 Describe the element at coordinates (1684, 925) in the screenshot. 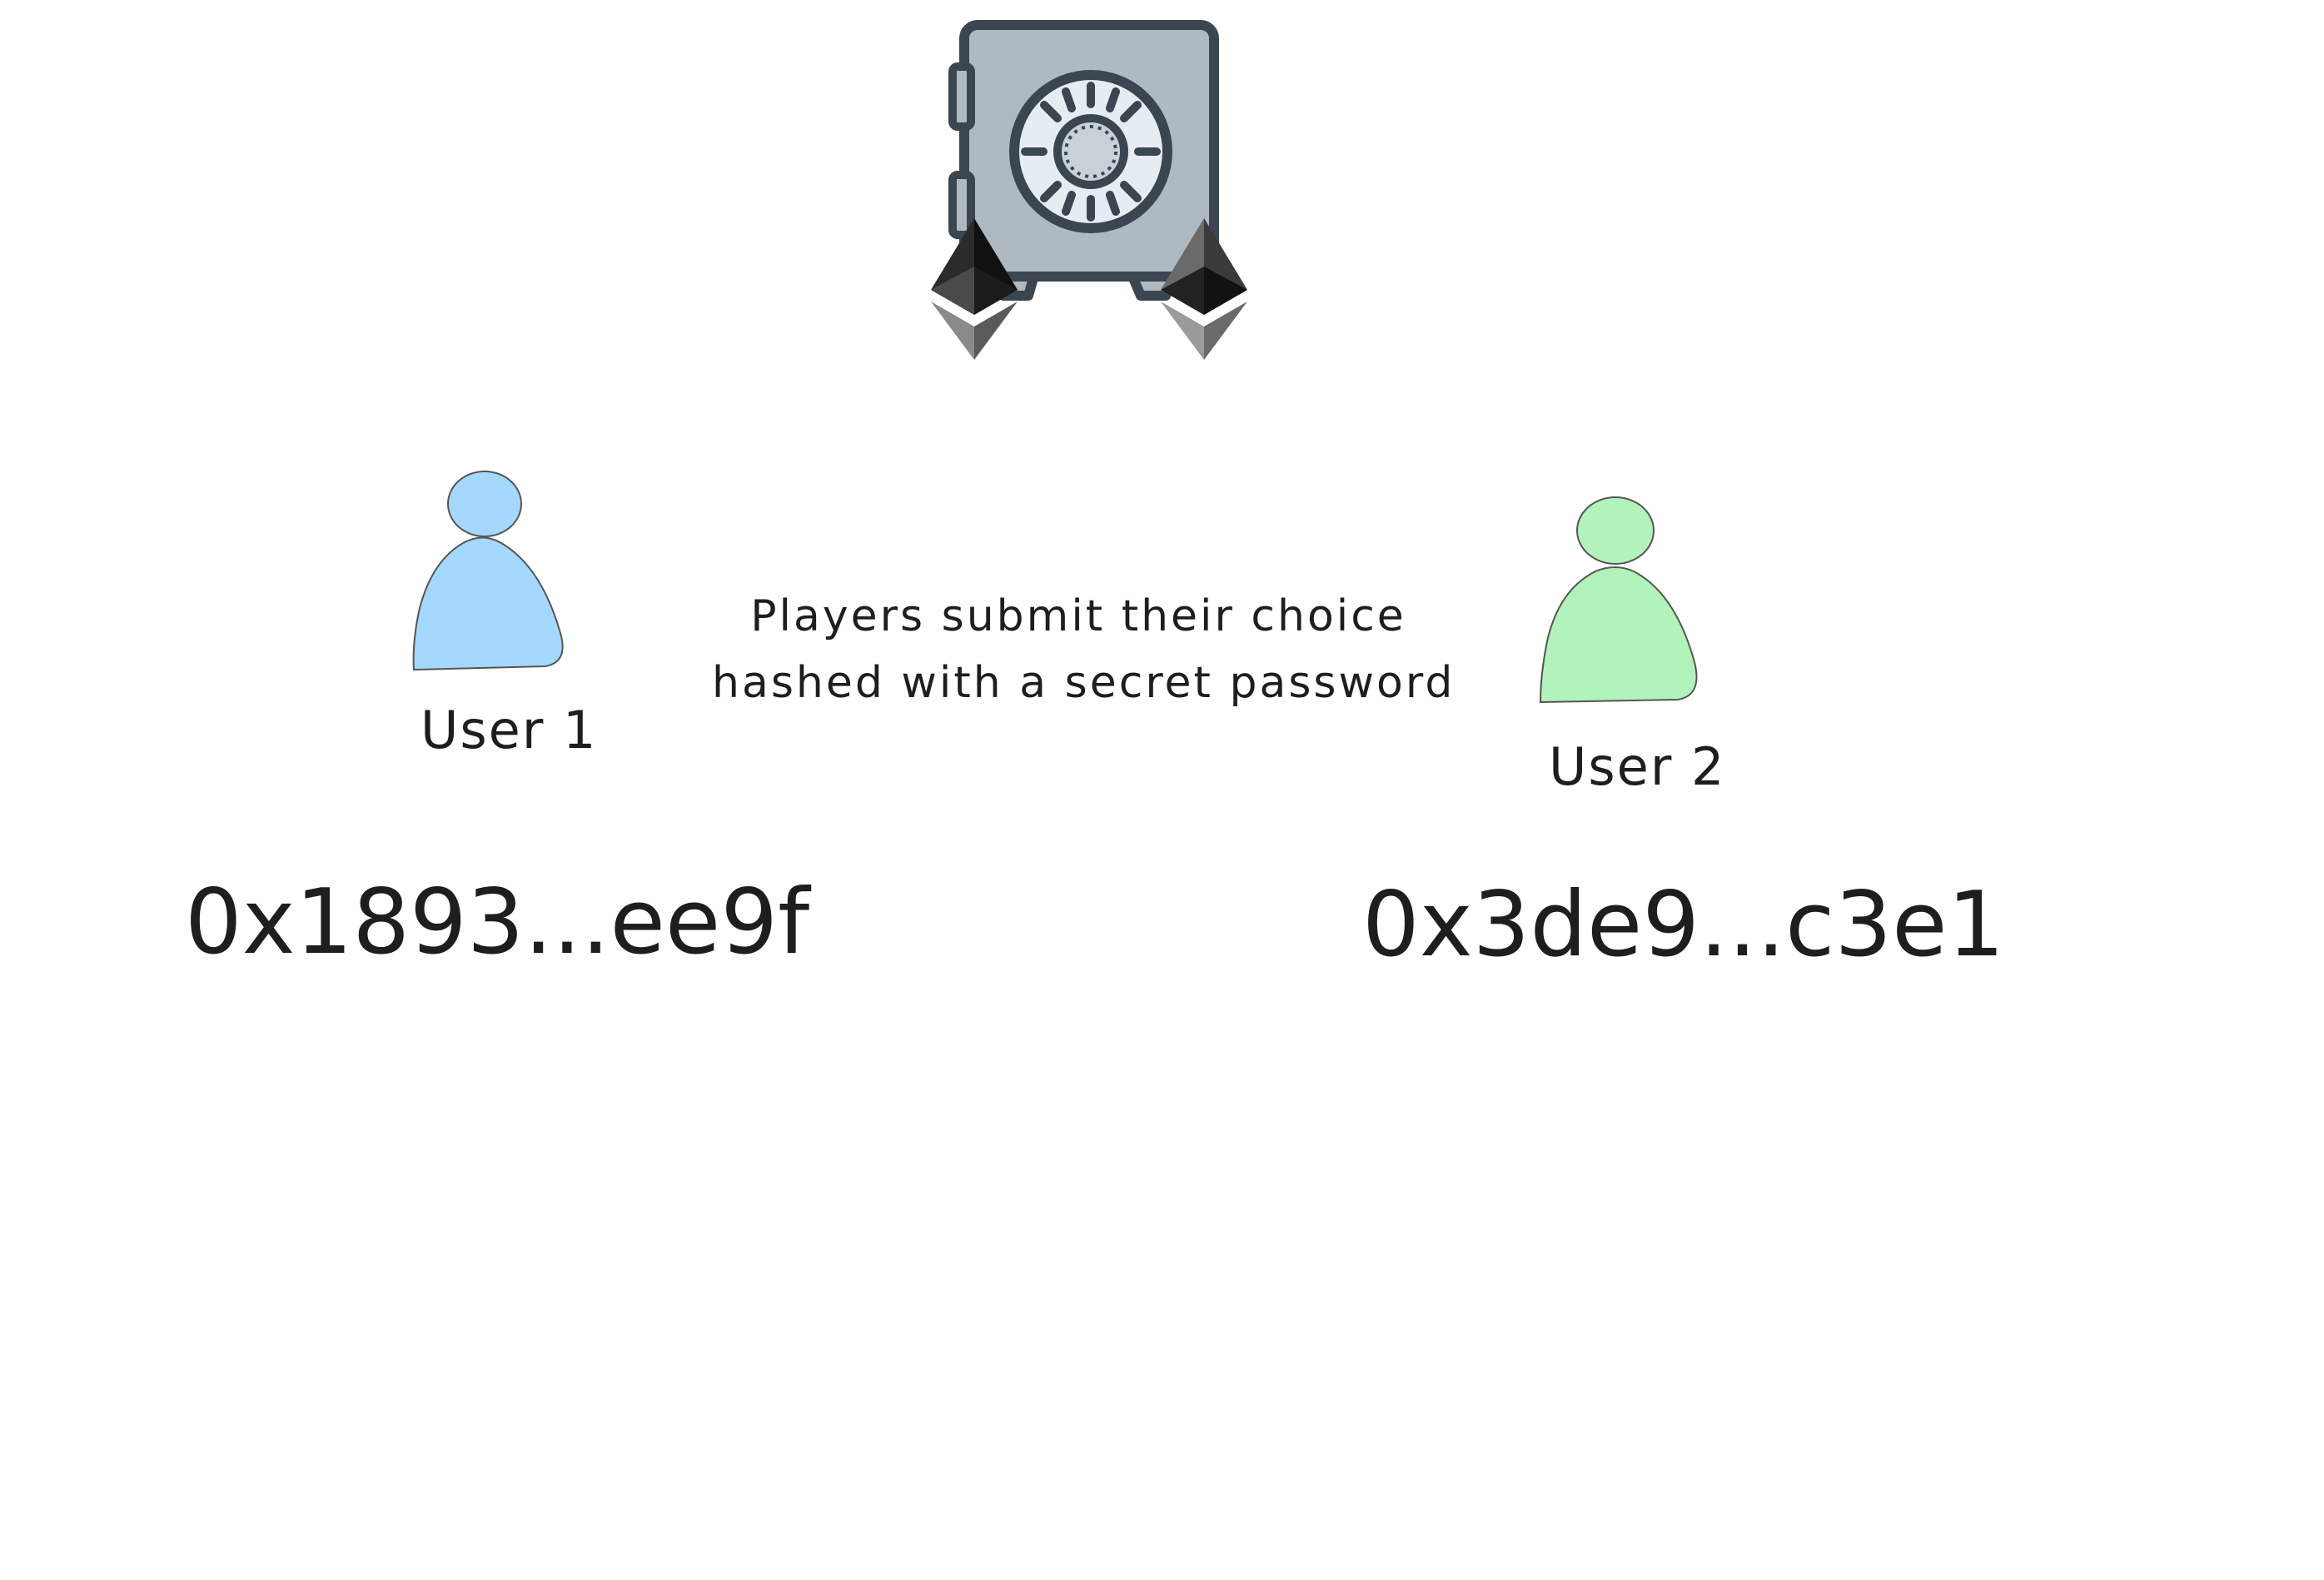

I see `user-2-address: 0x3de9...c3e1` at that location.